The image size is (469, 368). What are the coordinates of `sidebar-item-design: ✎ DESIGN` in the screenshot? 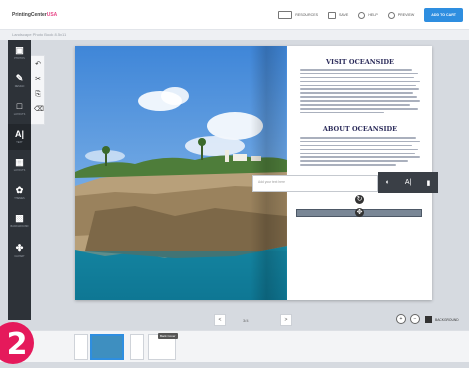 It's located at (19, 81).